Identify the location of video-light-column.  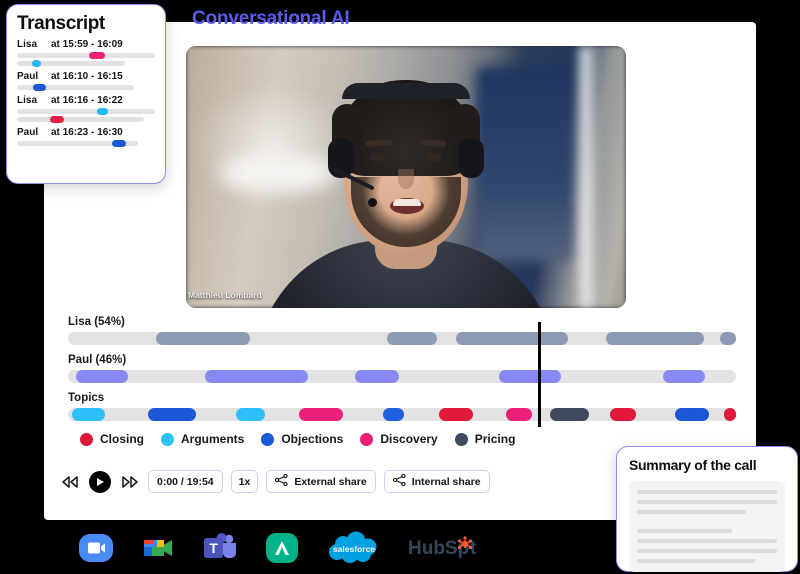
(586, 177).